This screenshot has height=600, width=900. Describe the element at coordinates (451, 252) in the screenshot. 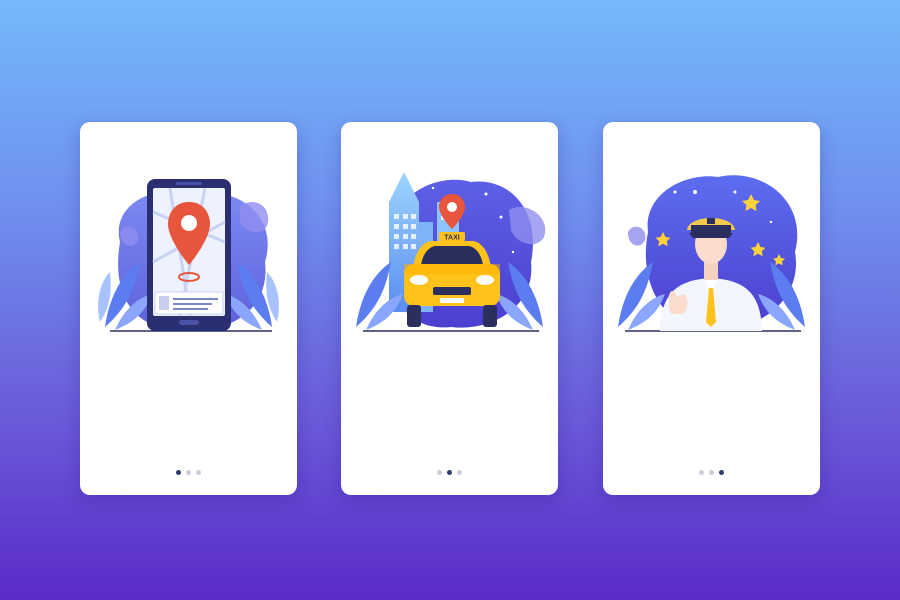

I see `taxi-city-illustration: TAXI` at that location.